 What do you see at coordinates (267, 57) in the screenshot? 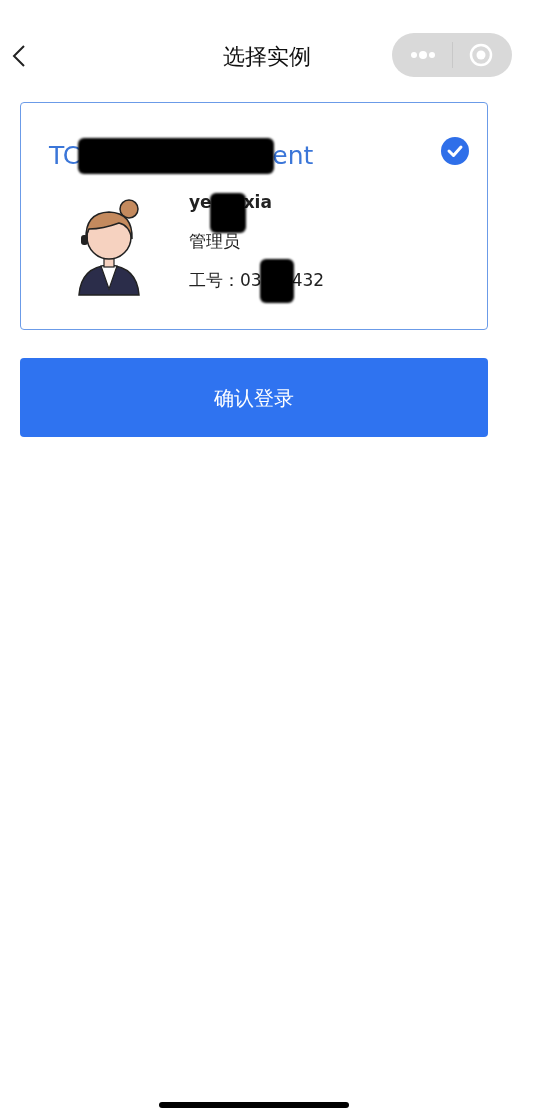
I see `page-title: 选择实例` at bounding box center [267, 57].